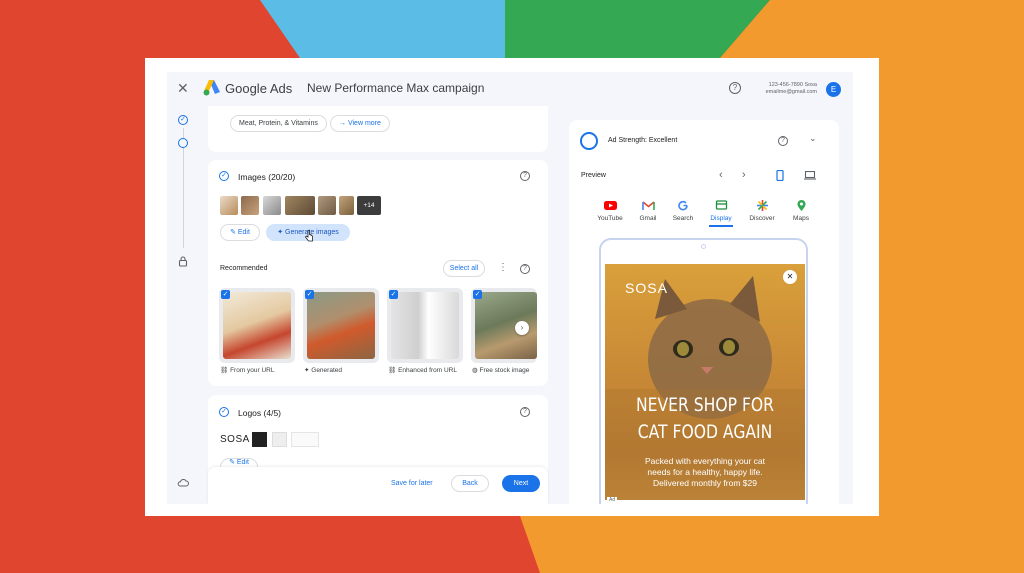 Image resolution: width=1024 pixels, height=573 pixels. What do you see at coordinates (648, 218) in the screenshot?
I see `tab-gmail-label: Gmail` at bounding box center [648, 218].